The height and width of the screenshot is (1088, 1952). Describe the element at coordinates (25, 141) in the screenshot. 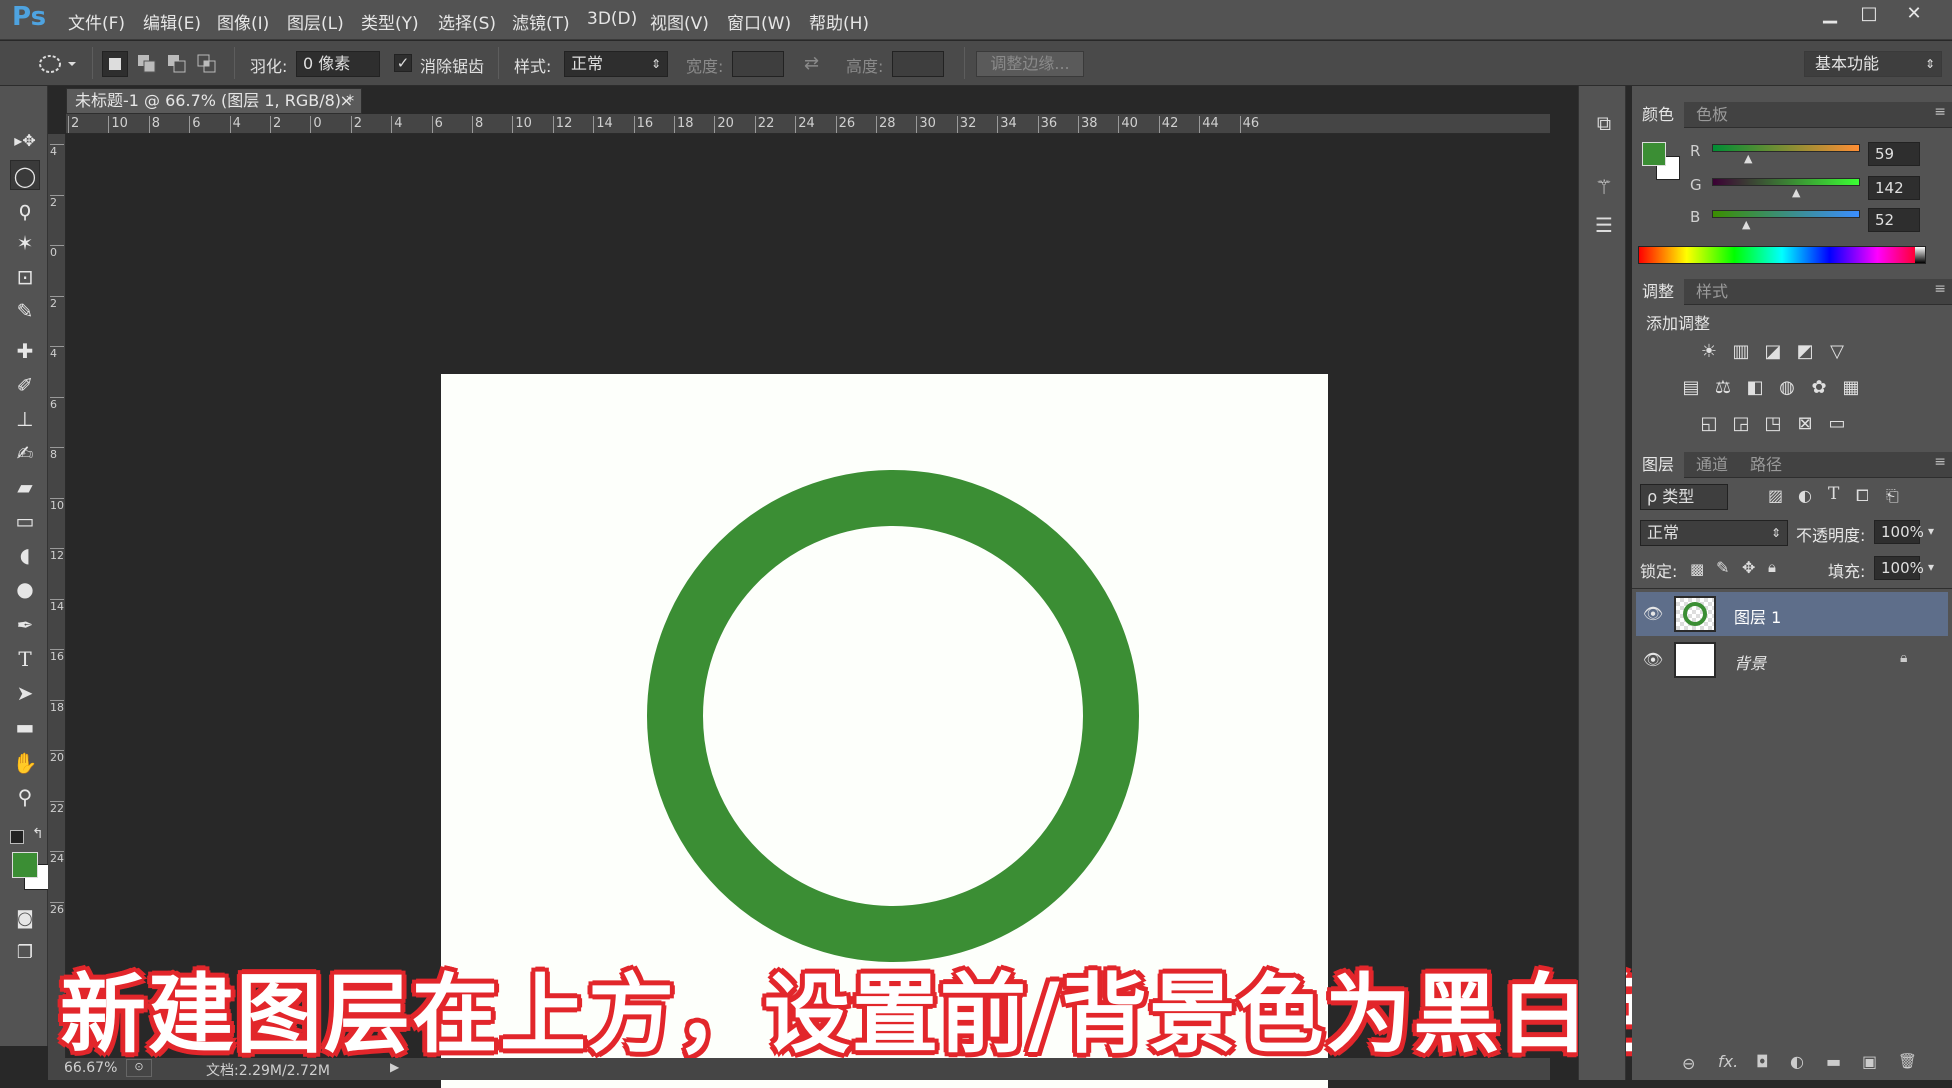

I see `move-tool-icon: ▸✥` at that location.